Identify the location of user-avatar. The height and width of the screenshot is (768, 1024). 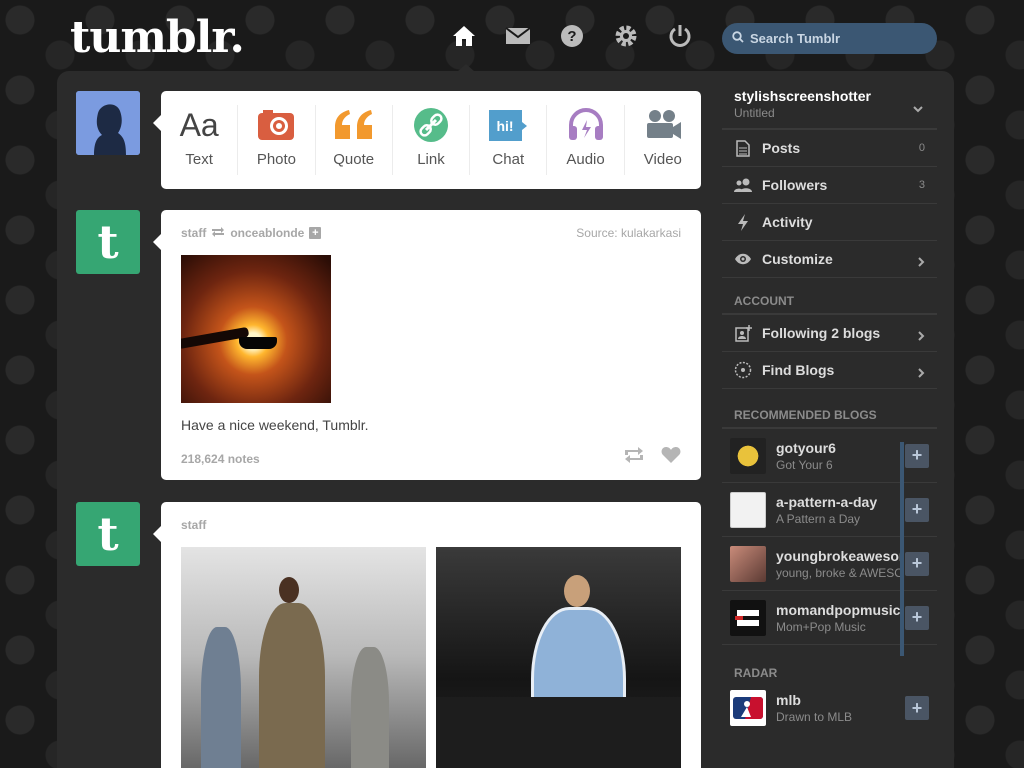
(108, 123).